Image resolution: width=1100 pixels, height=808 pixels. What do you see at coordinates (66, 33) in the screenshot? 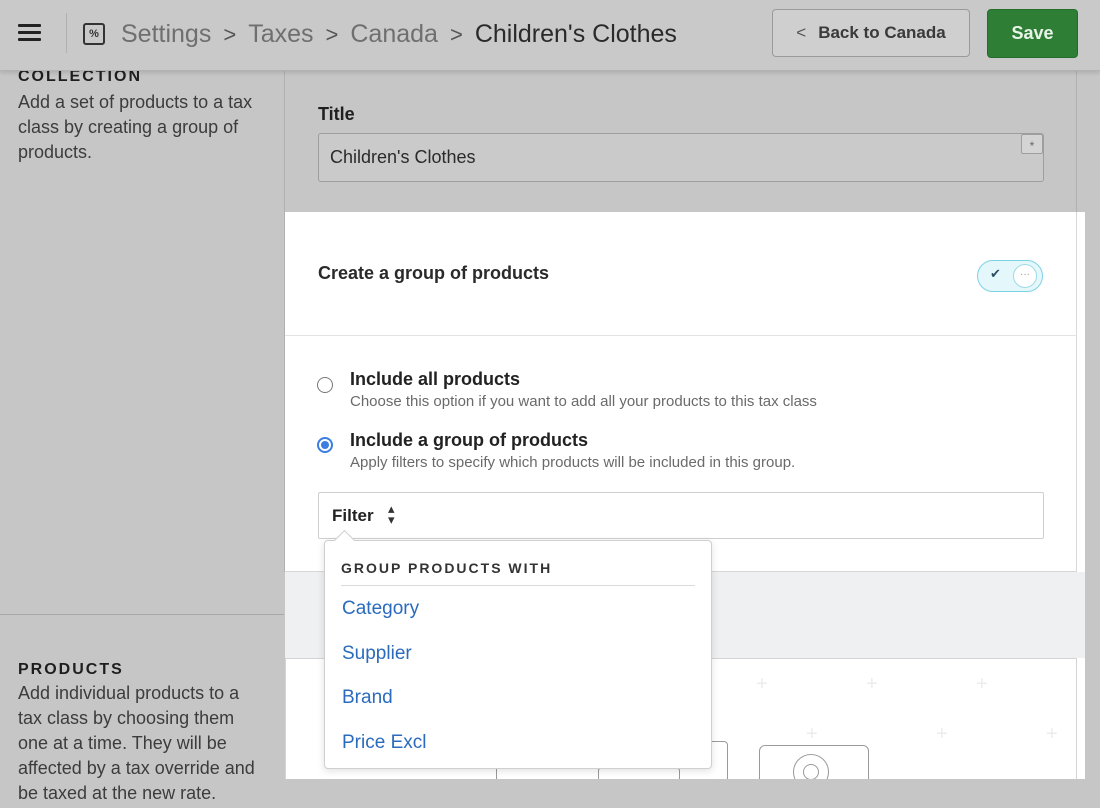
I see `header-divider` at bounding box center [66, 33].